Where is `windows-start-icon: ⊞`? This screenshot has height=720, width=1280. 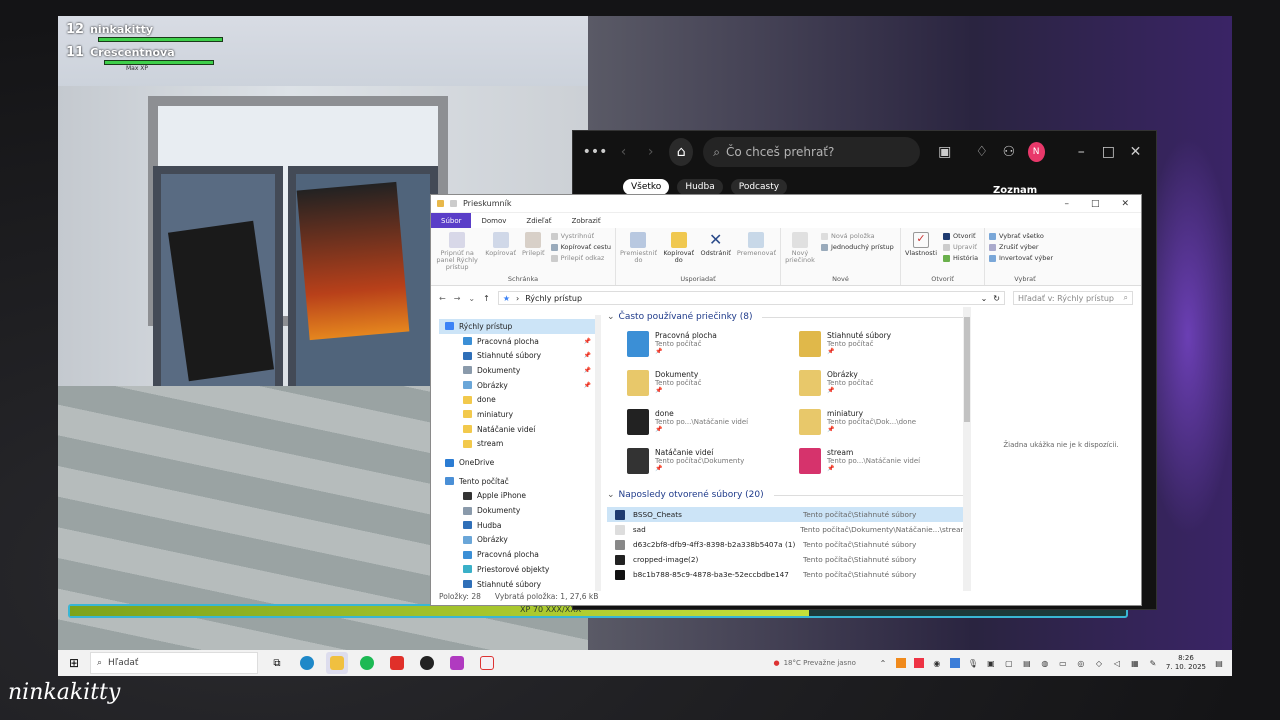
windows-start-icon: ⊞ is located at coordinates (74, 663).